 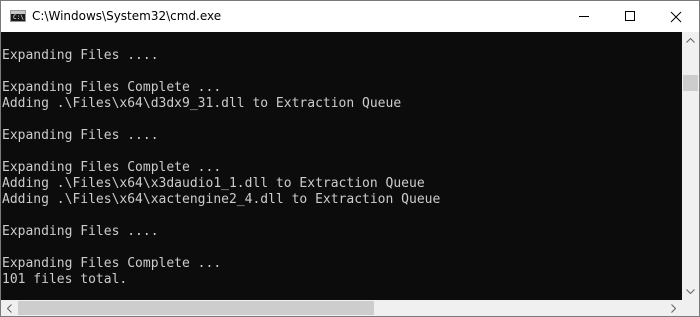 I want to click on cmd-app-icon: C:\, so click(x=18, y=16).